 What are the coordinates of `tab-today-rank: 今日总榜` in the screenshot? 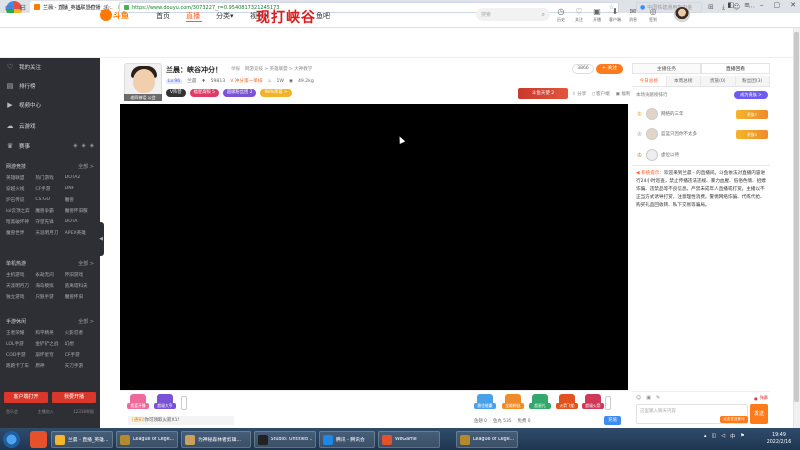 It's located at (649, 81).